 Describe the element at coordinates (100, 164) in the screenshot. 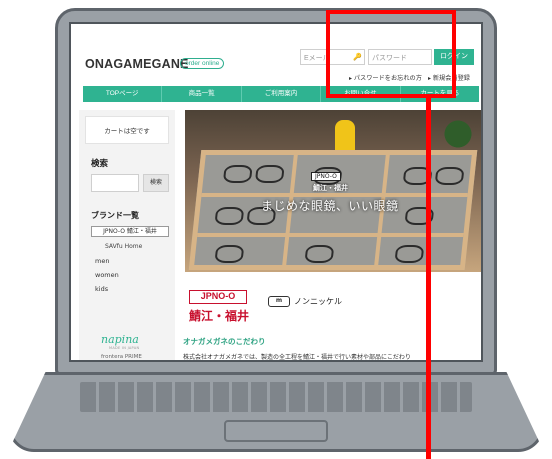

I see `search-title: 検索` at that location.